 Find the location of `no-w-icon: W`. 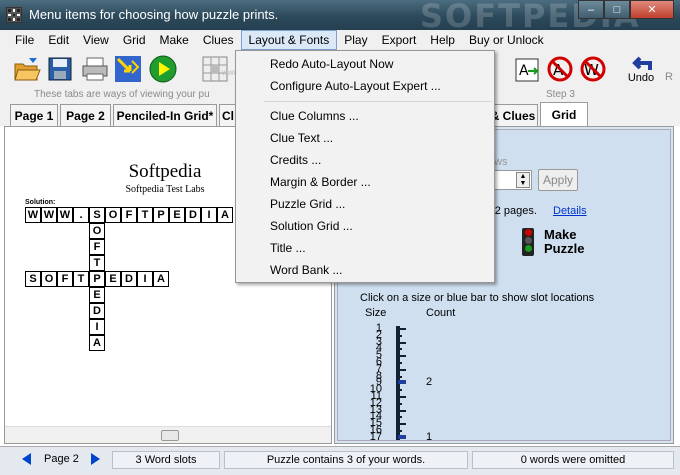

no-w-icon: W is located at coordinates (593, 69).